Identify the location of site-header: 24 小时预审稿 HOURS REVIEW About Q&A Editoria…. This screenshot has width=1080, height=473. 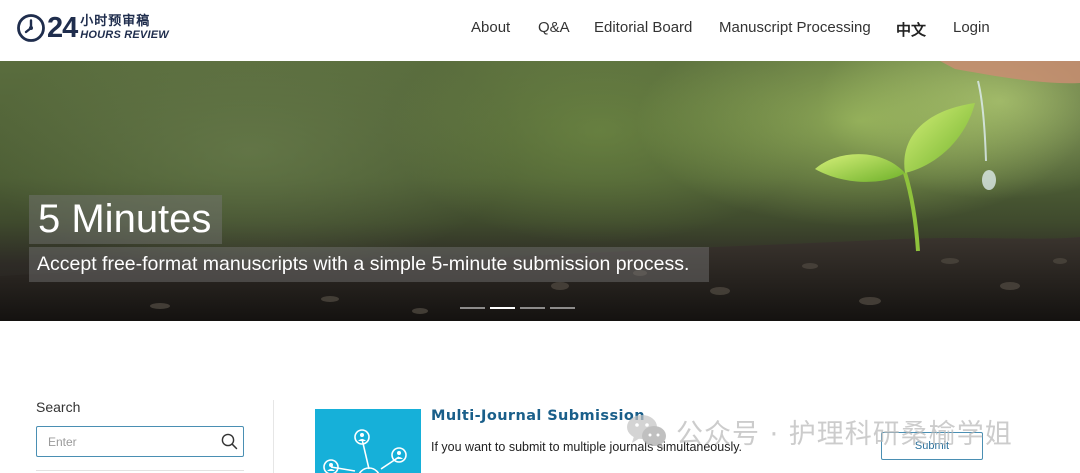
(540, 30).